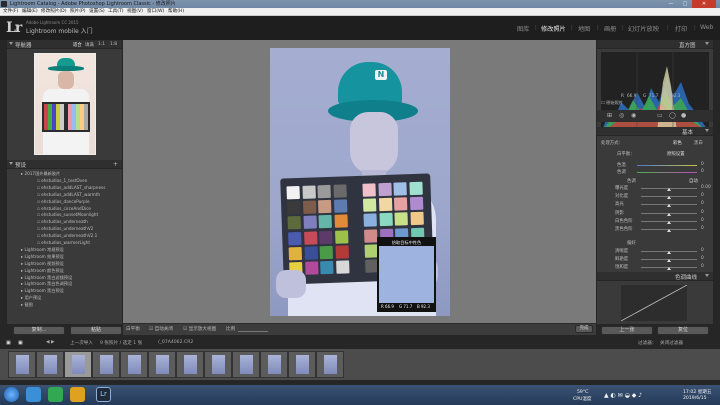 The width and height of the screenshot is (720, 405). What do you see at coordinates (62, 221) in the screenshot?
I see `preset-item: ▫ ehstudios_underneath` at bounding box center [62, 221].